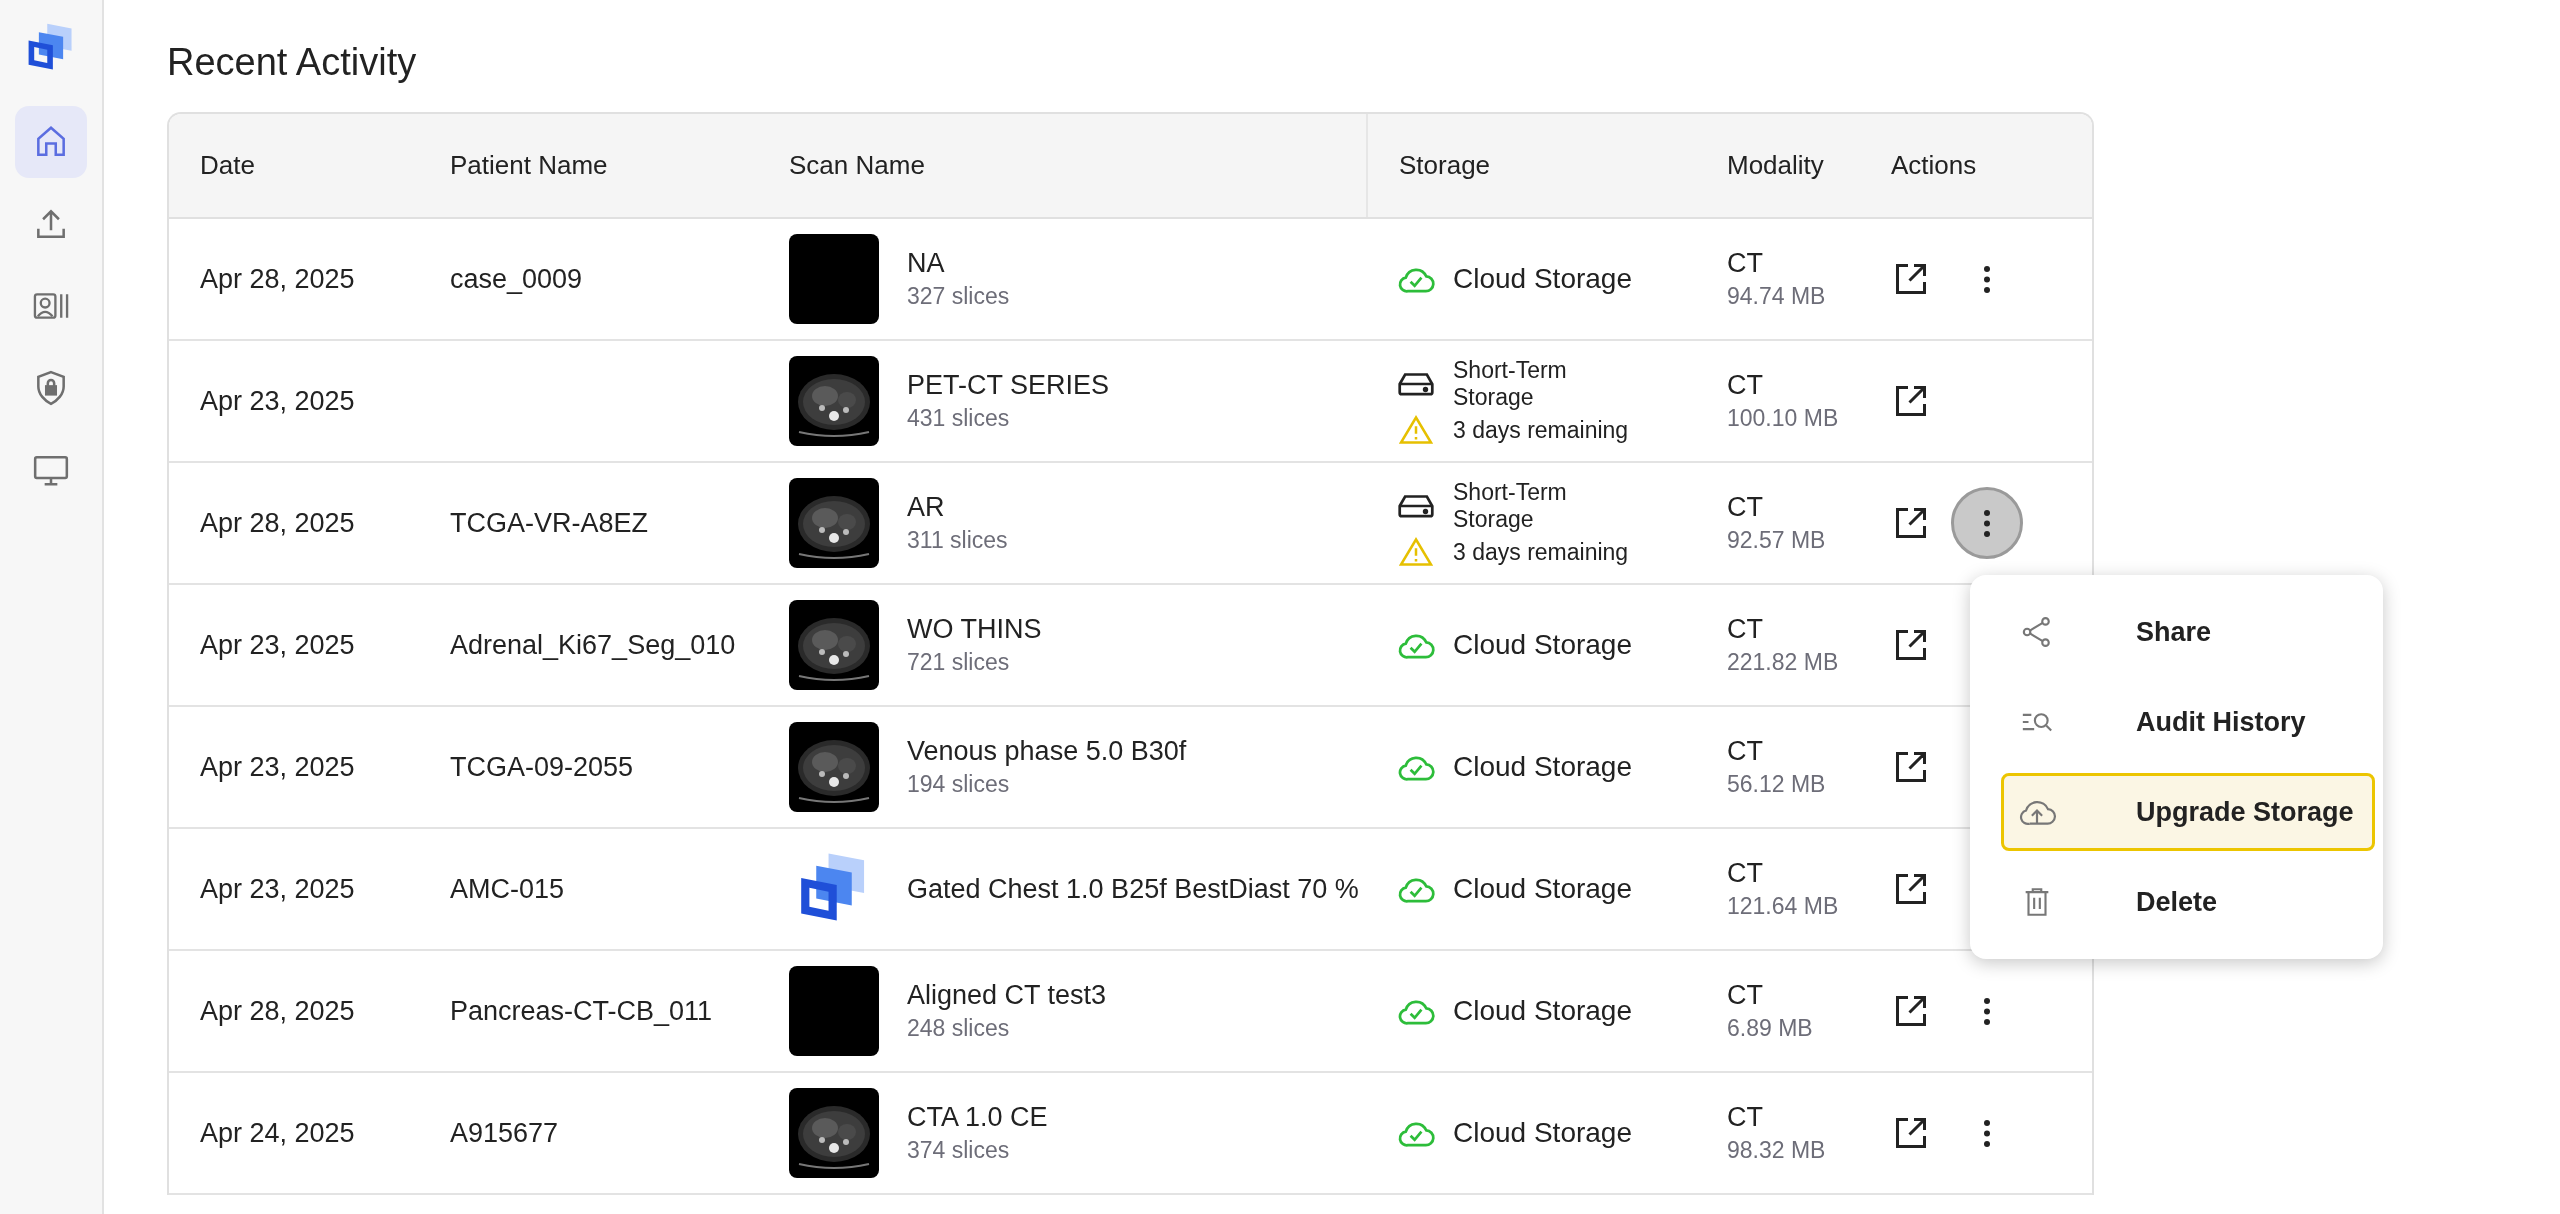 This screenshot has width=2560, height=1214. Describe the element at coordinates (507, 889) in the screenshot. I see `patient-name: AMC-015` at that location.